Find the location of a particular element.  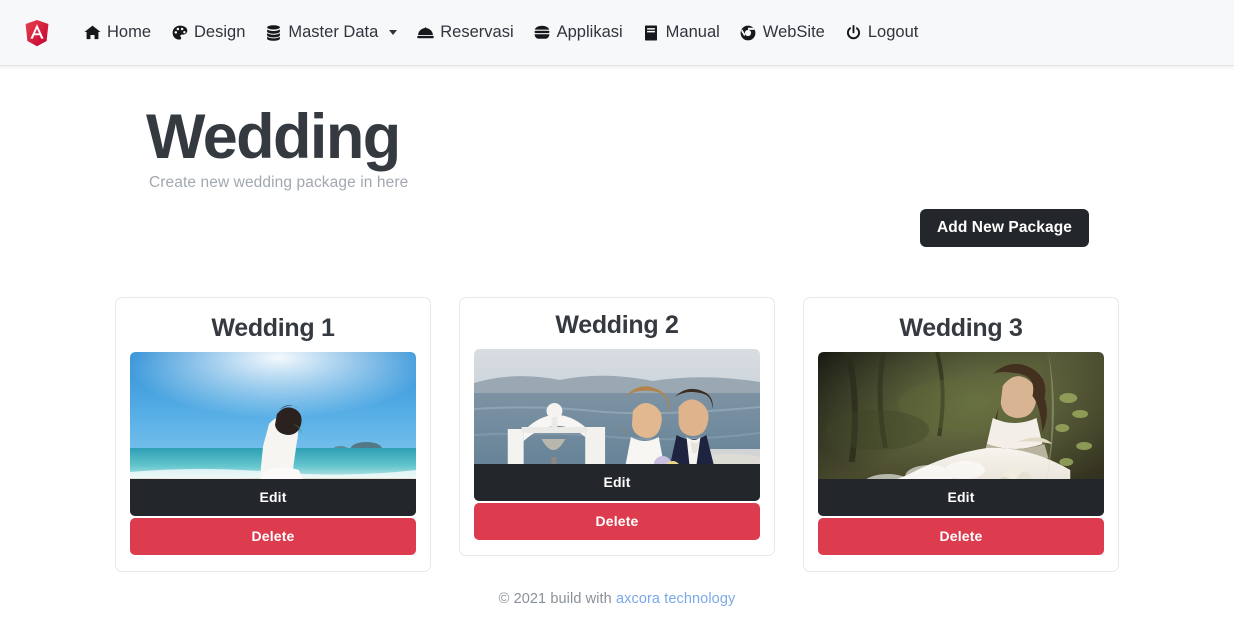

nav-item-logout: Logout is located at coordinates (881, 32).